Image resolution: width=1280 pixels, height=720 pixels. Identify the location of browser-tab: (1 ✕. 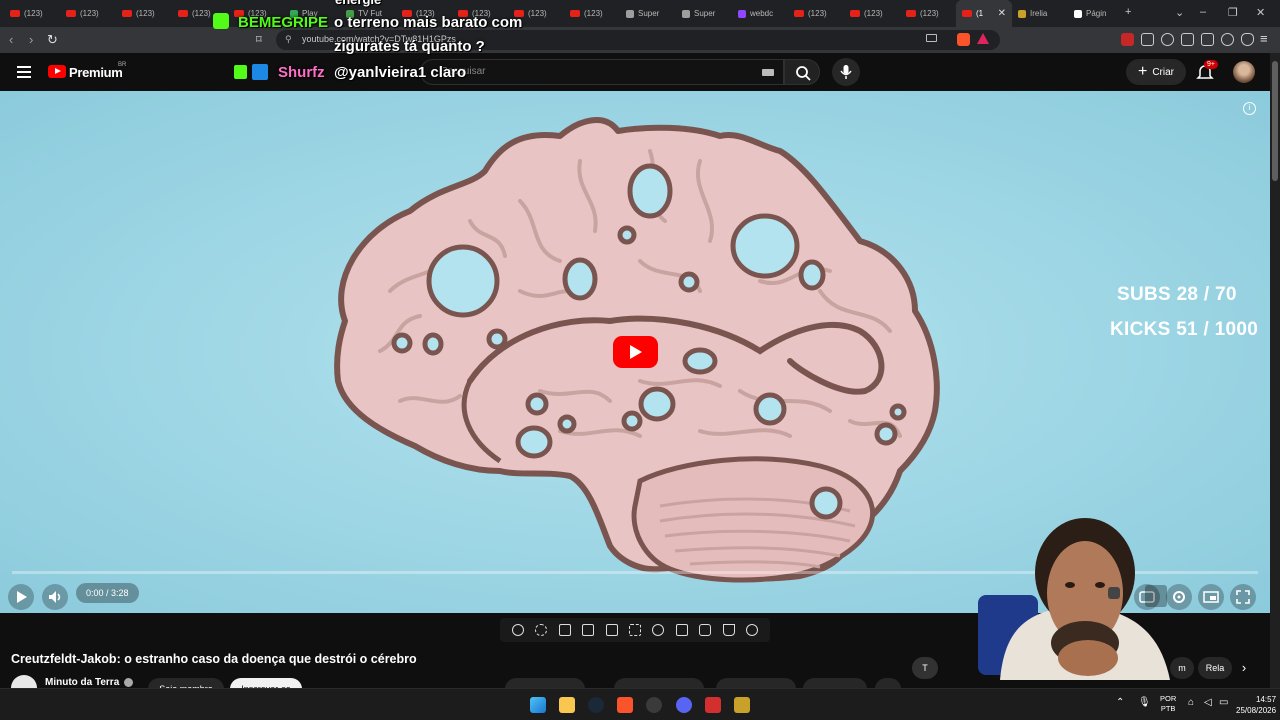
(984, 13).